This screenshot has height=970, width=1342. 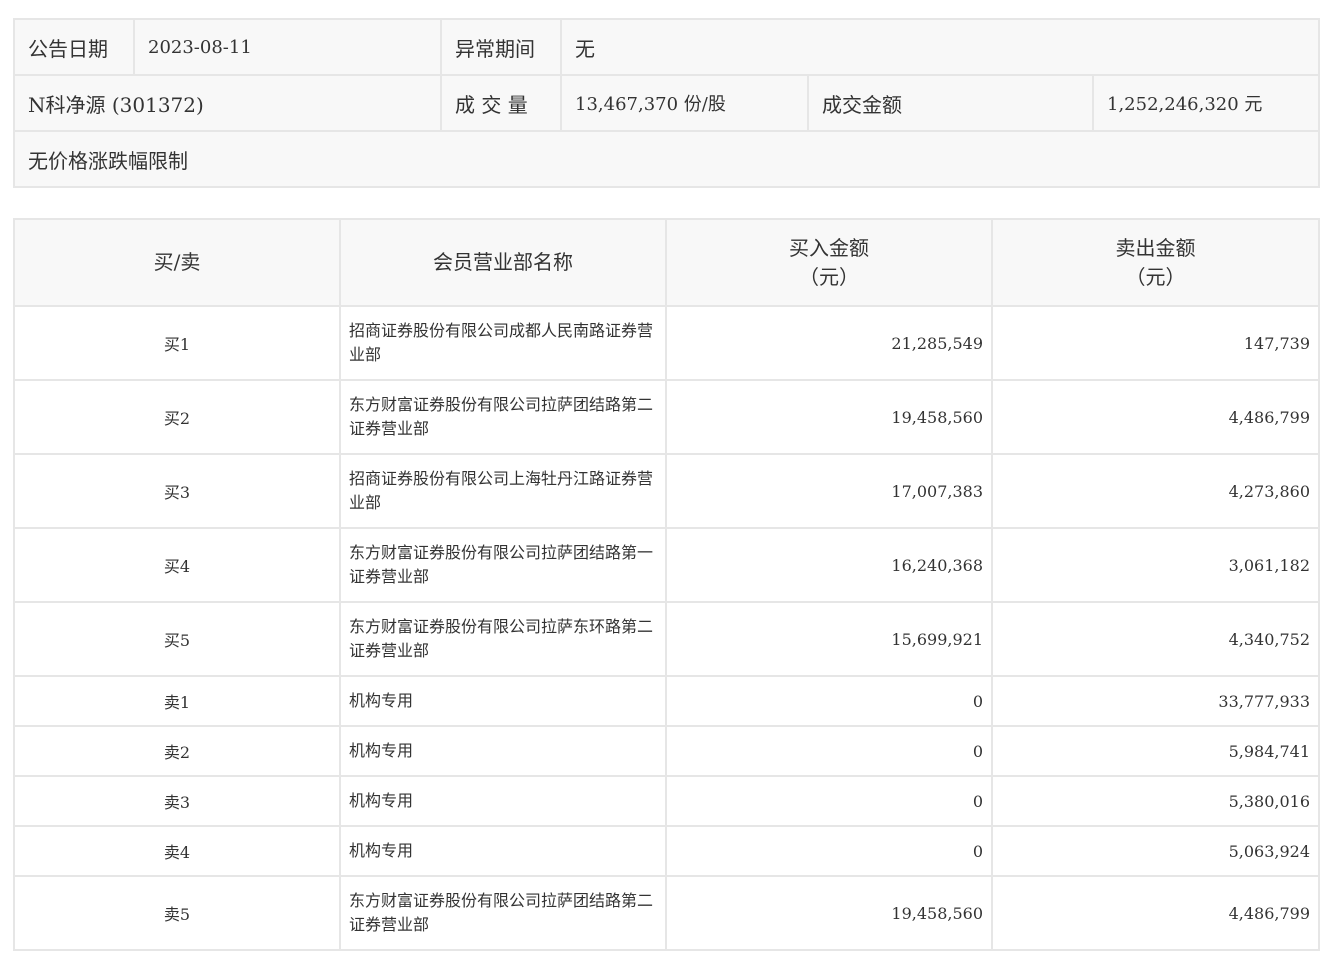 What do you see at coordinates (1155, 262) in the screenshot?
I see `header-sell: 卖出金额 （元）` at bounding box center [1155, 262].